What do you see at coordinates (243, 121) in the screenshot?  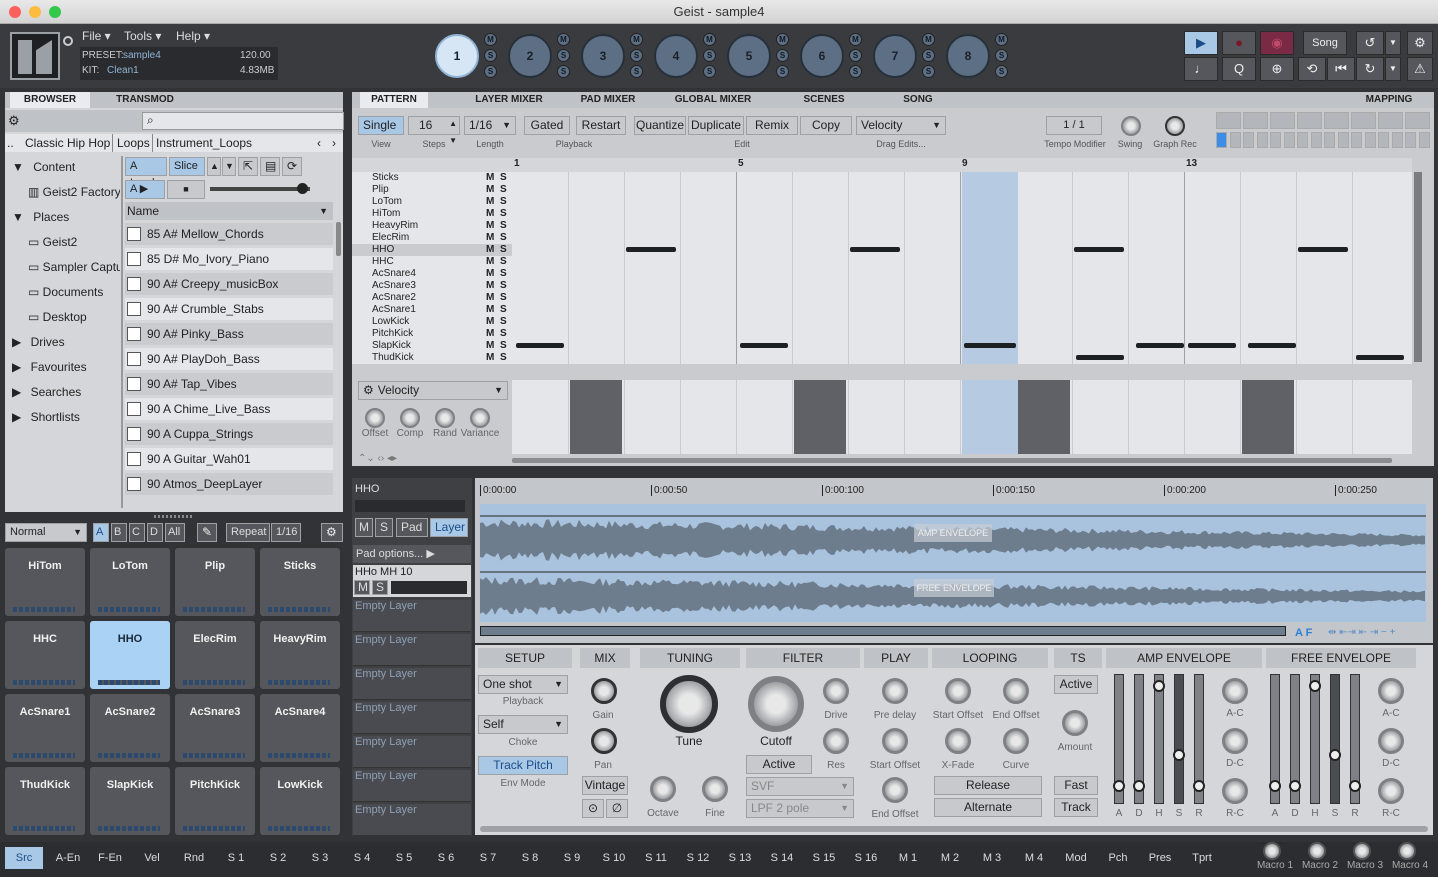 I see `browser-search-input: ⌕` at bounding box center [243, 121].